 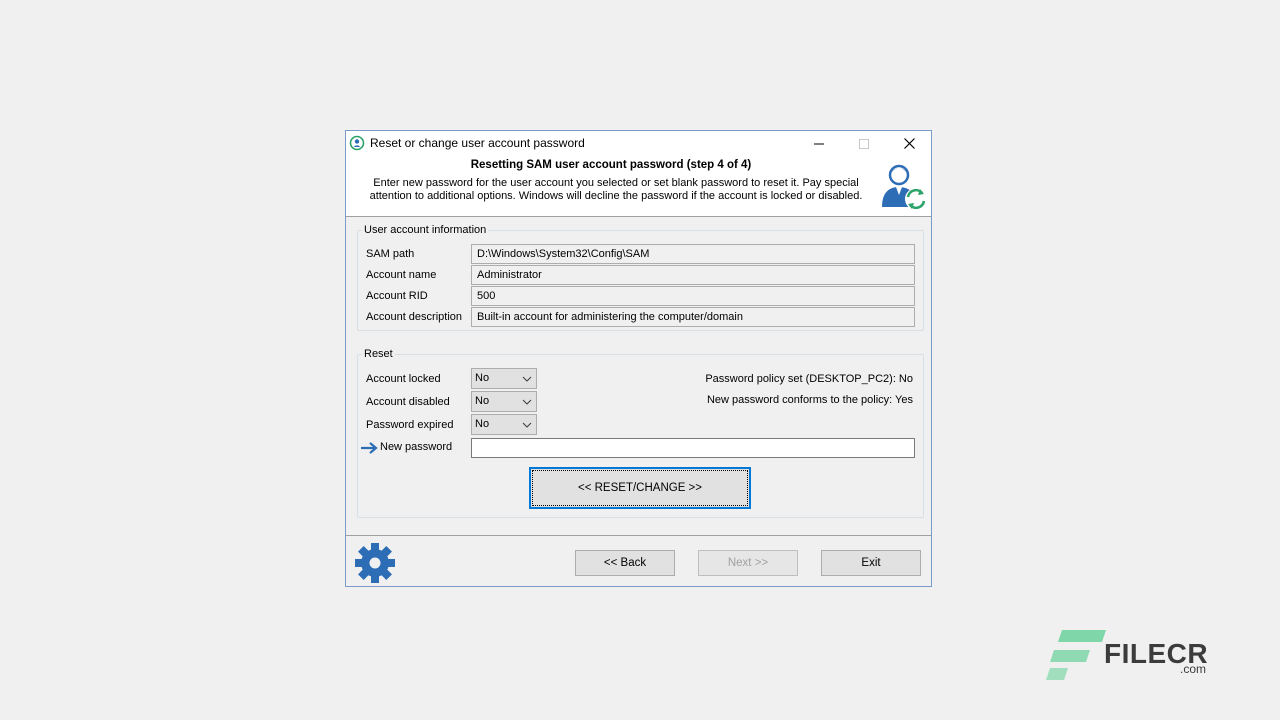 I want to click on footer-divider, so click(x=638, y=535).